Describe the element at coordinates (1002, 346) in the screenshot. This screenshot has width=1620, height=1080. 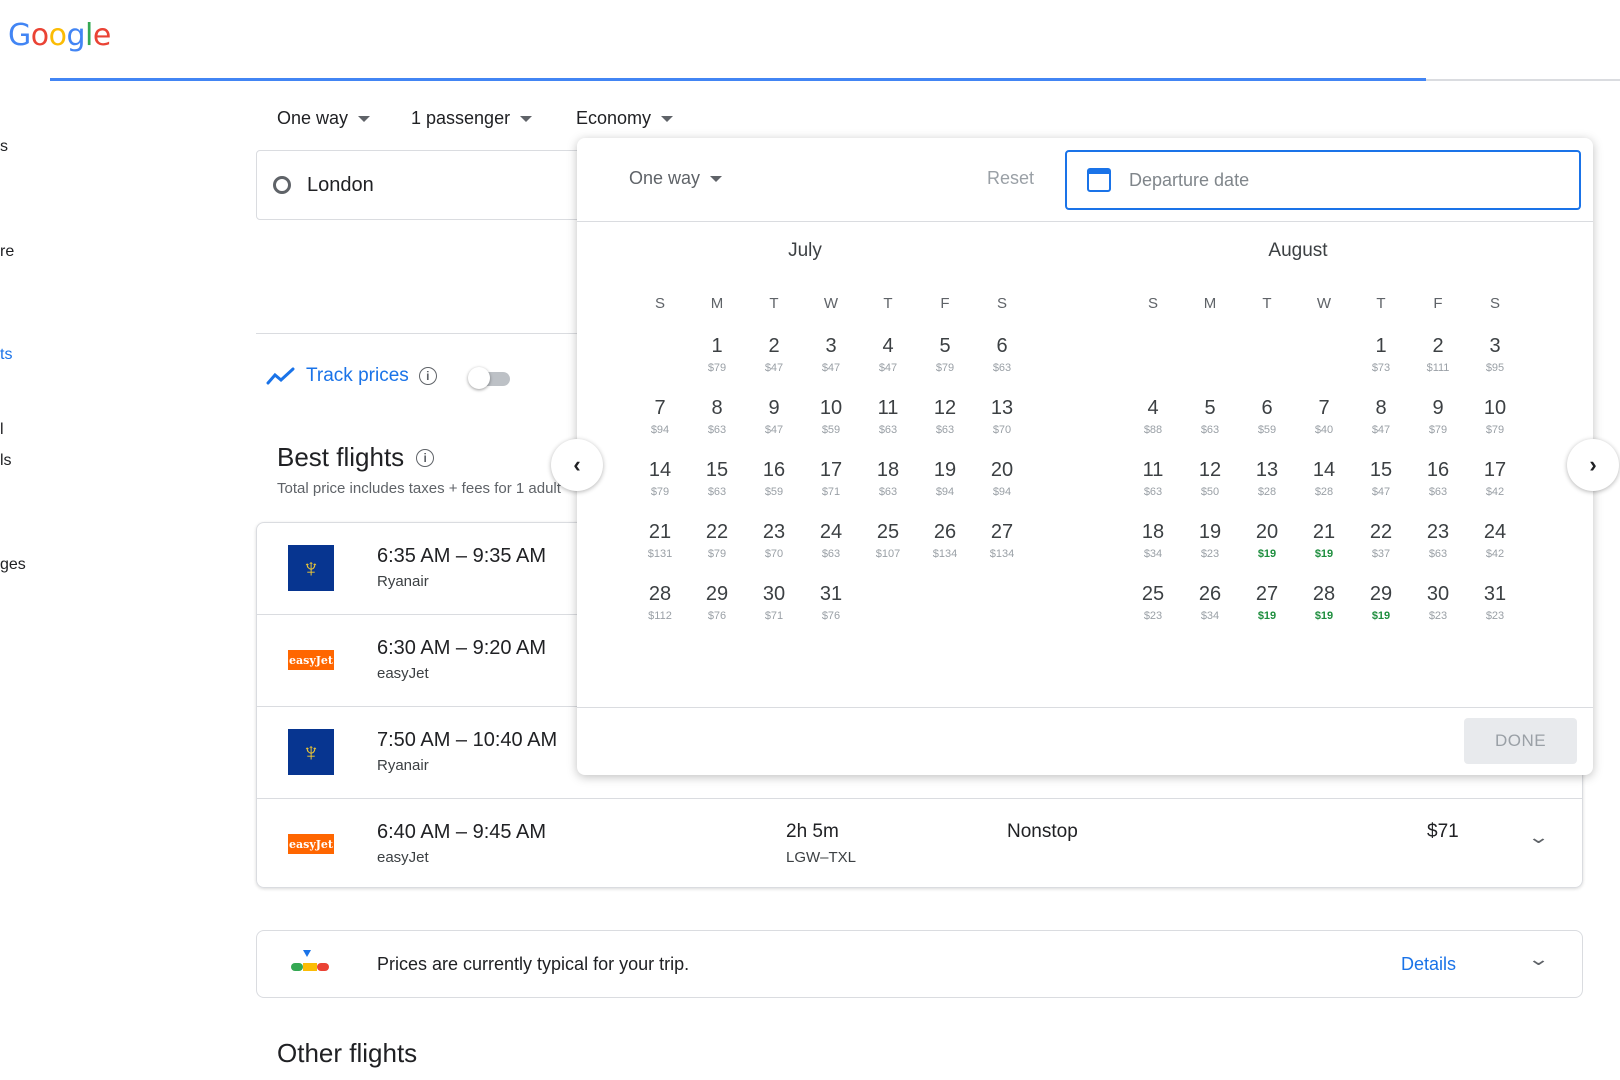
I see `day-number: 6` at that location.